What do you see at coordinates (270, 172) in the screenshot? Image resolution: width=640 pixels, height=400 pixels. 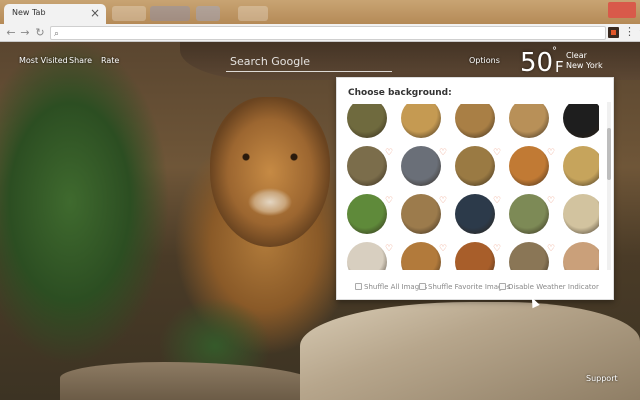 I see `jaguar-head` at bounding box center [270, 172].